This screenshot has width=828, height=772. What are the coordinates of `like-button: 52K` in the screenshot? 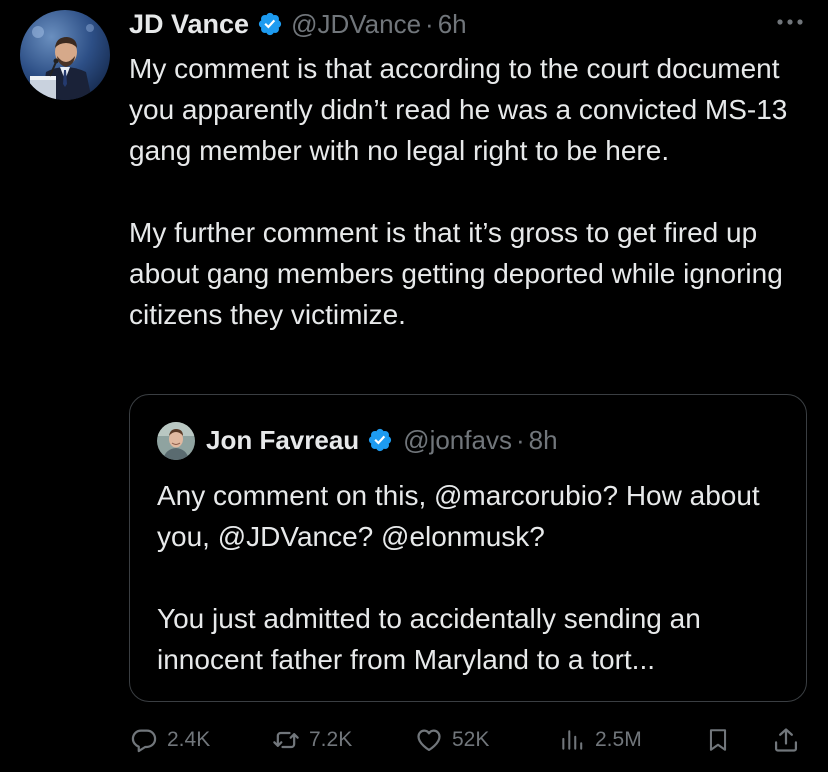 It's located at (451, 740).